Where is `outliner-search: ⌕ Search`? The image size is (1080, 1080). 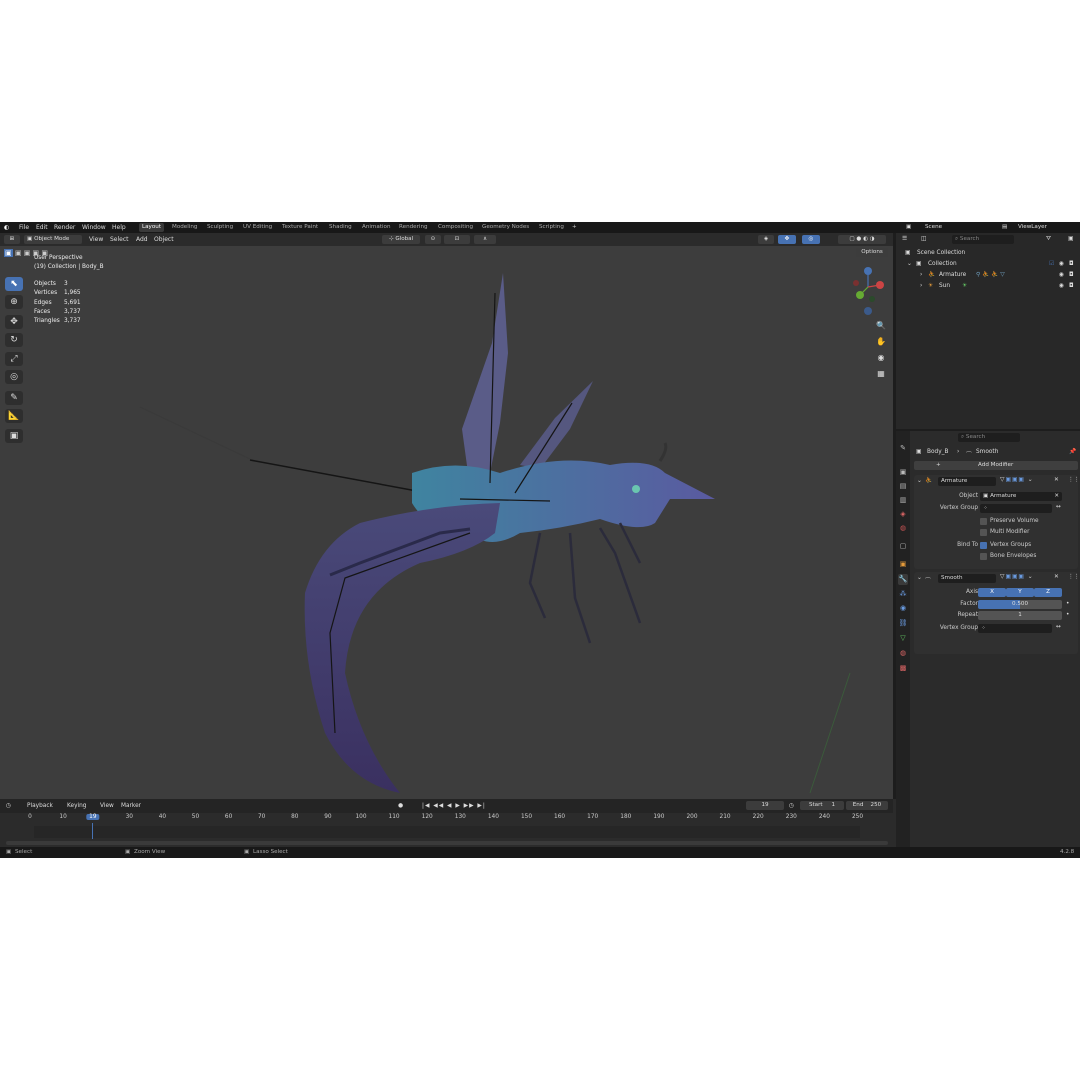 outliner-search: ⌕ Search is located at coordinates (983, 239).